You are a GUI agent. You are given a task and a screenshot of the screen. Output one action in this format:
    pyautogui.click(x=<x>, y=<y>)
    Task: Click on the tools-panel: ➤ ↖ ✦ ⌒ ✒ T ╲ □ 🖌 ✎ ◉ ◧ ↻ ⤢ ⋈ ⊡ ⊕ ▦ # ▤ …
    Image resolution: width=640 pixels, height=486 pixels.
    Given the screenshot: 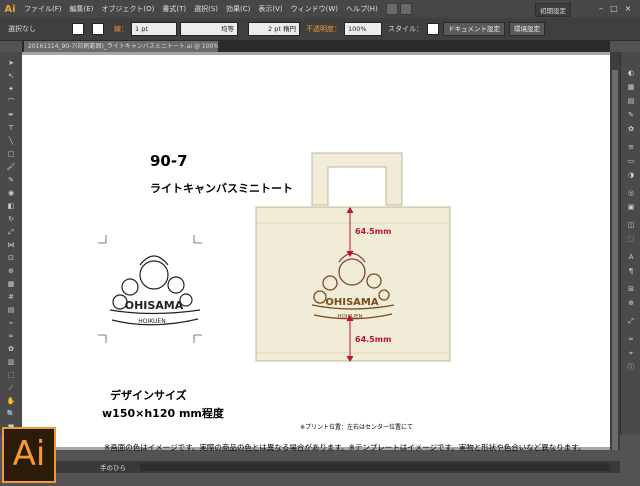 What is the action you would take?
    pyautogui.click(x=11, y=243)
    